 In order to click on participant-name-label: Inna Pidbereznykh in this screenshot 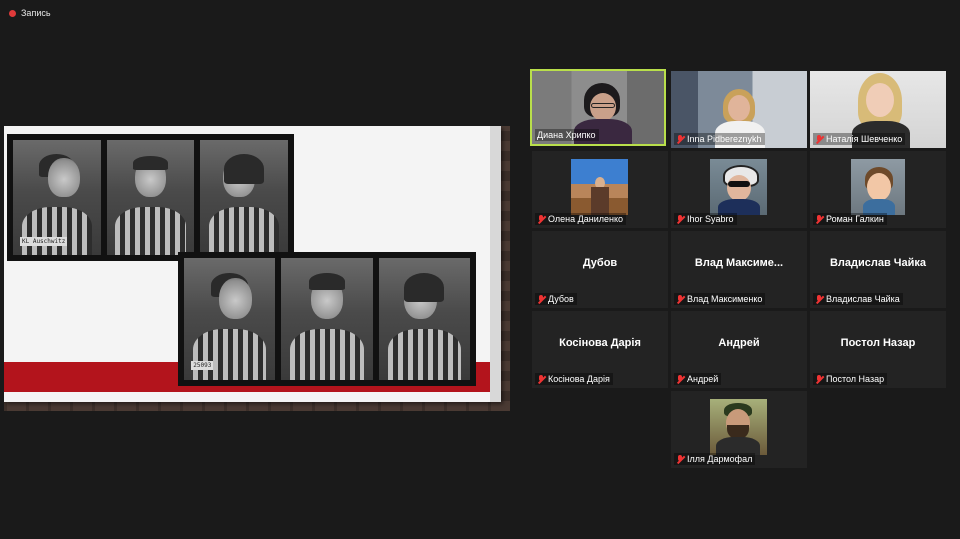, I will do `click(719, 139)`.